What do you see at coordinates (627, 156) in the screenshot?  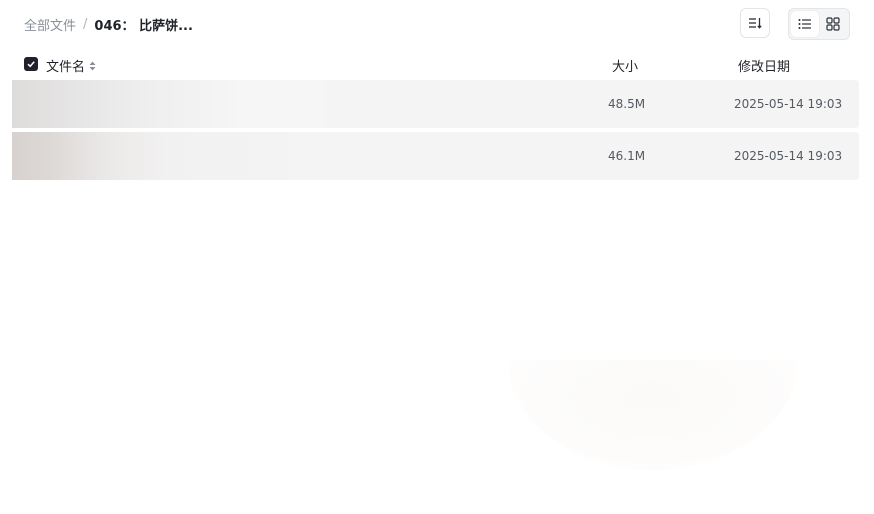 I see `file-size: 46.1M` at bounding box center [627, 156].